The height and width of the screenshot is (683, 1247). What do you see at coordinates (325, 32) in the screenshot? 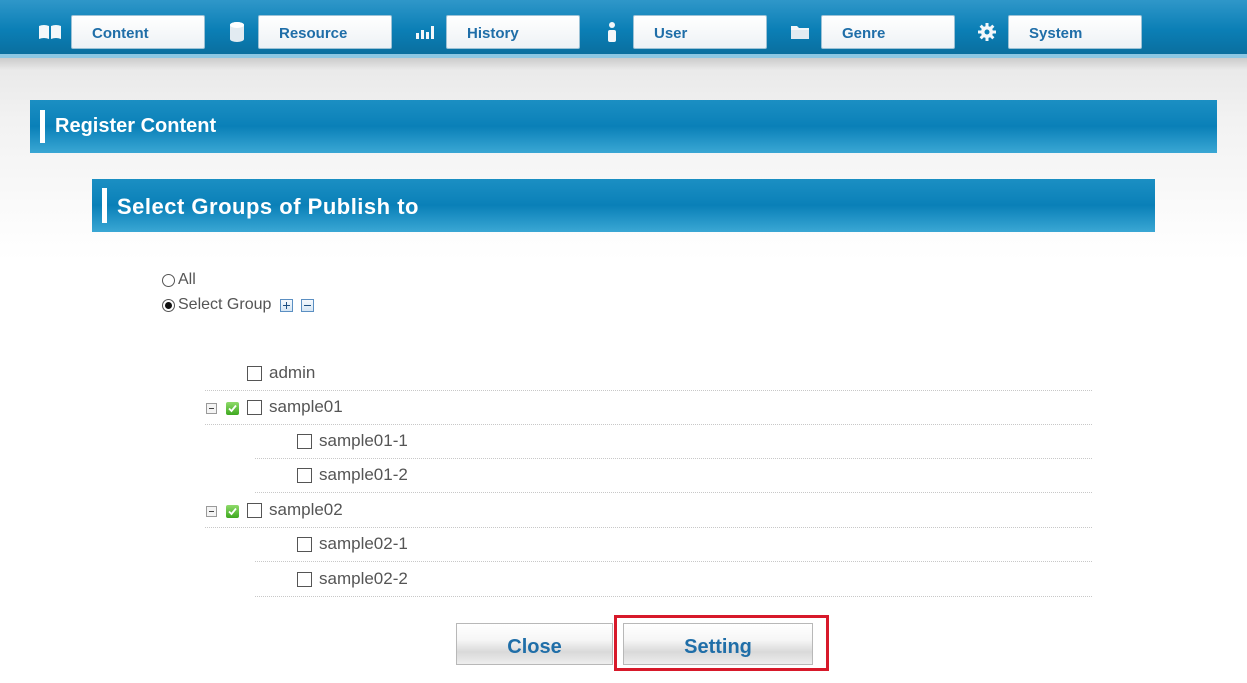
I see `nav-button-resource: Resource` at bounding box center [325, 32].